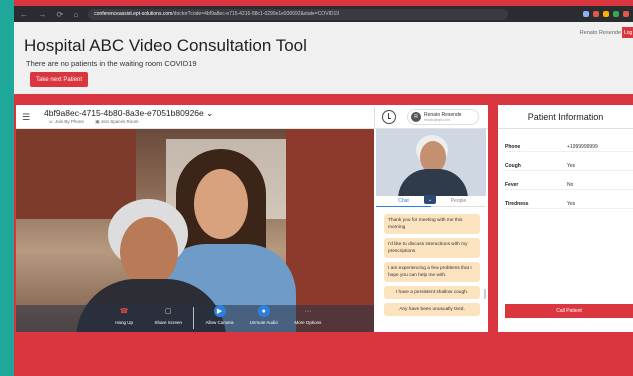 Image resolution: width=633 pixels, height=376 pixels. What do you see at coordinates (124, 311) in the screenshot?
I see `phone-hangup-icon: ☎` at bounding box center [124, 311].